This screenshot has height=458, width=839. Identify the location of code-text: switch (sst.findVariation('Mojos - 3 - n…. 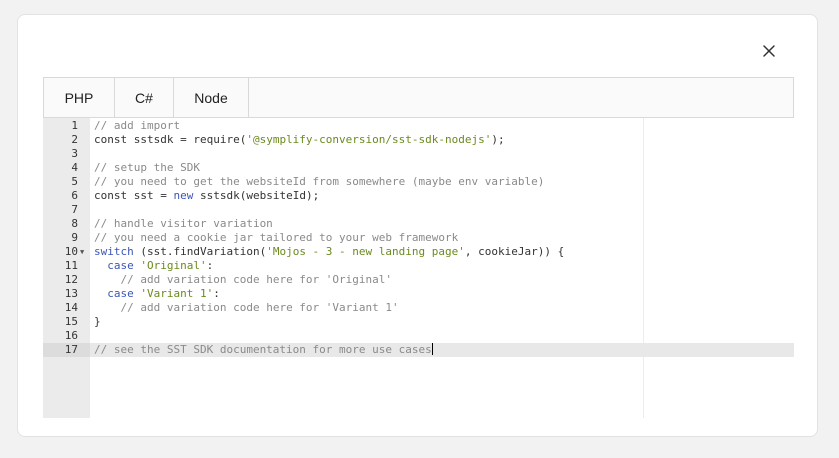
(329, 252).